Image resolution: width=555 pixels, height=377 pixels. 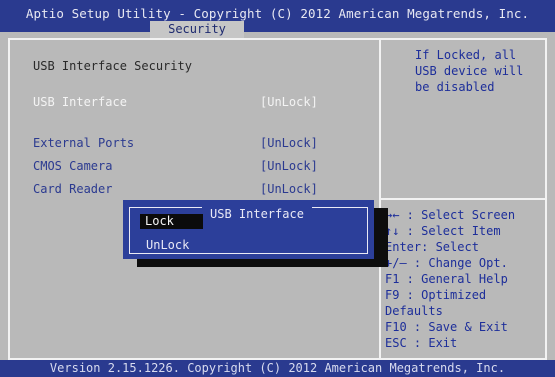 I want to click on cmos-camera-label: CMOS Camera, so click(x=72, y=166).